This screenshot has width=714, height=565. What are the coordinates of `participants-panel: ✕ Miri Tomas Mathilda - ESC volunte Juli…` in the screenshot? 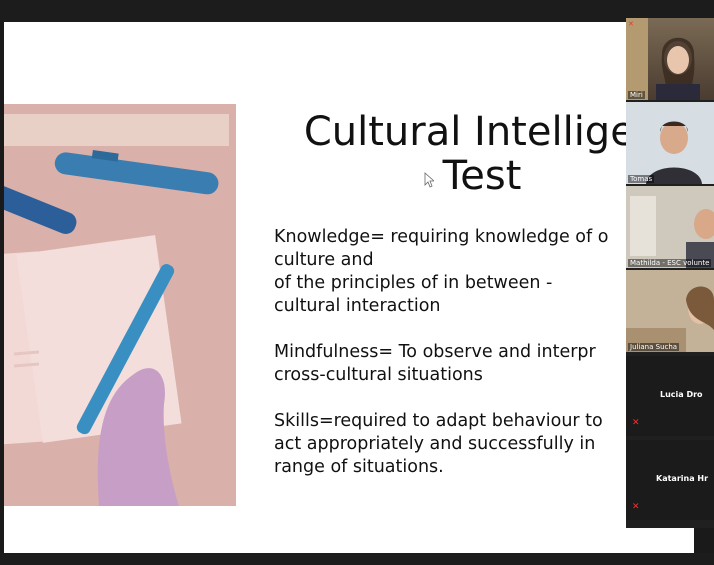 It's located at (670, 273).